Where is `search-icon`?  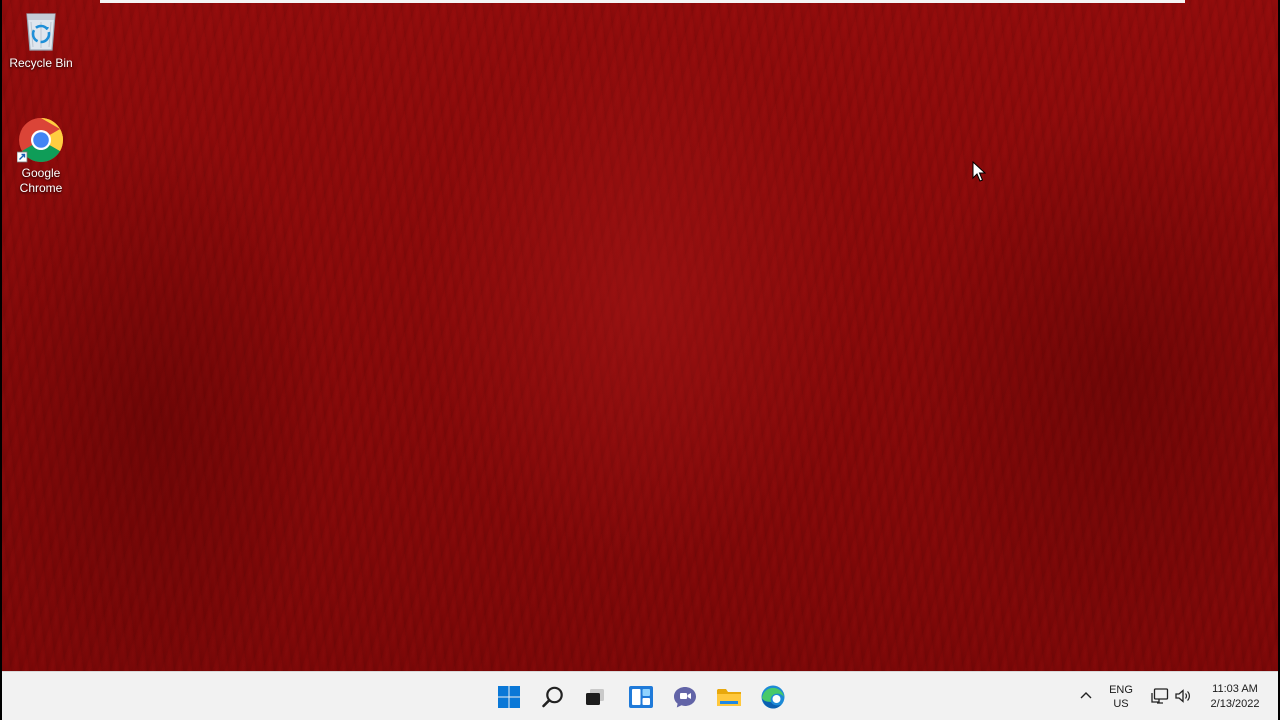
search-icon is located at coordinates (552, 697).